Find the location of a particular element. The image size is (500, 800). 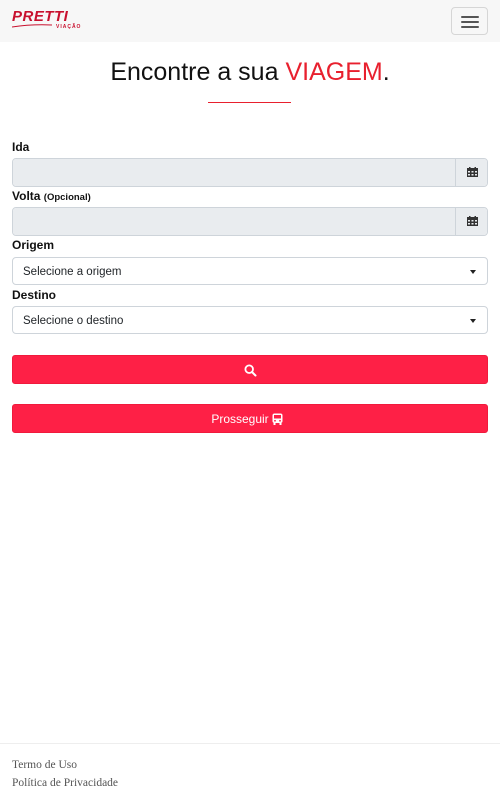

search-icon is located at coordinates (250, 370).